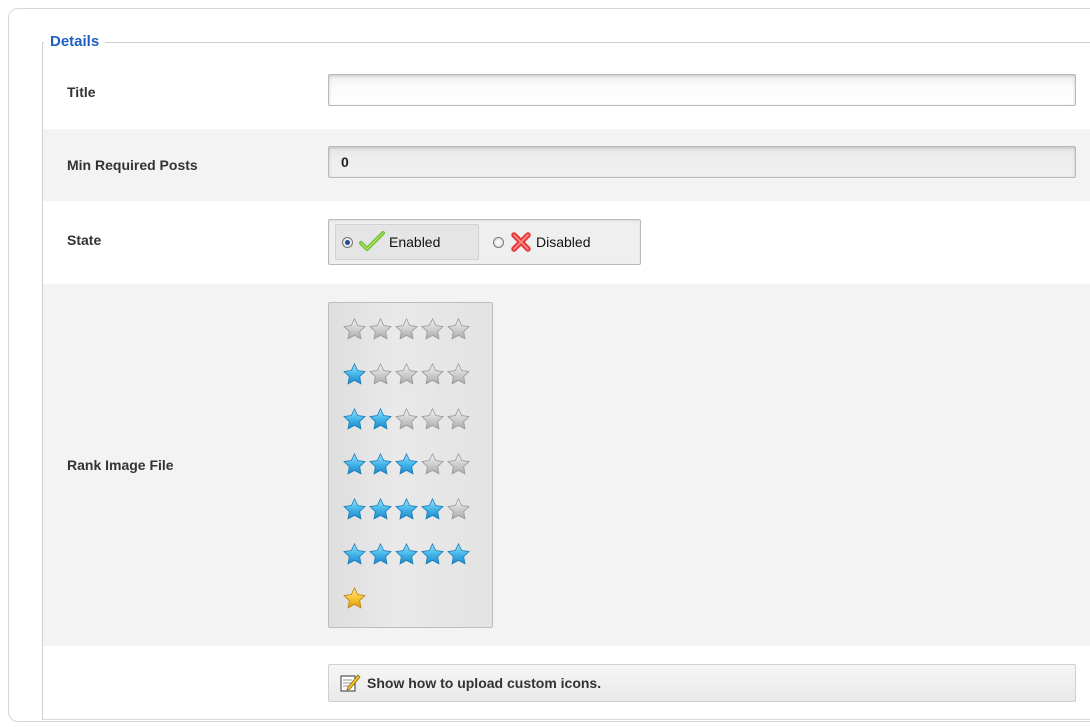 Image resolution: width=1090 pixels, height=727 pixels. I want to click on rank-option-0-stars, so click(406, 332).